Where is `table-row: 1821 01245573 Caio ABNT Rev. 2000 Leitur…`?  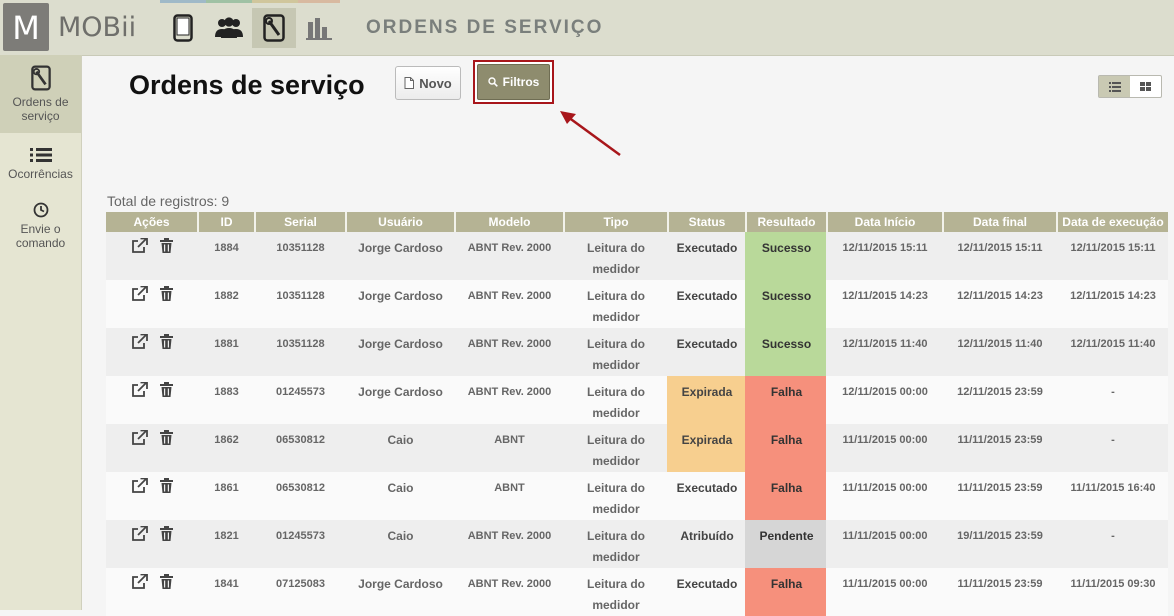 table-row: 1821 01245573 Caio ABNT Rev. 2000 Leitur… is located at coordinates (637, 544).